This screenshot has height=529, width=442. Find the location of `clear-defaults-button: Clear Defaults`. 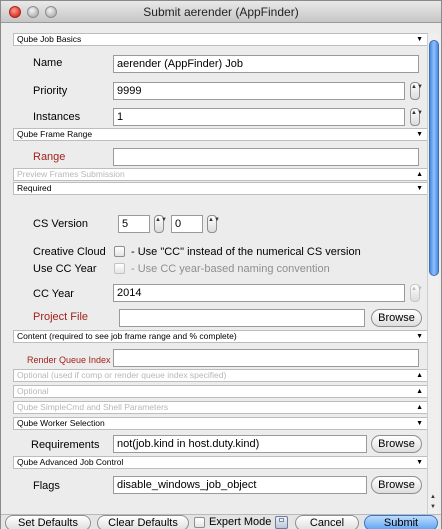

clear-defaults-button: Clear Defaults is located at coordinates (143, 522).